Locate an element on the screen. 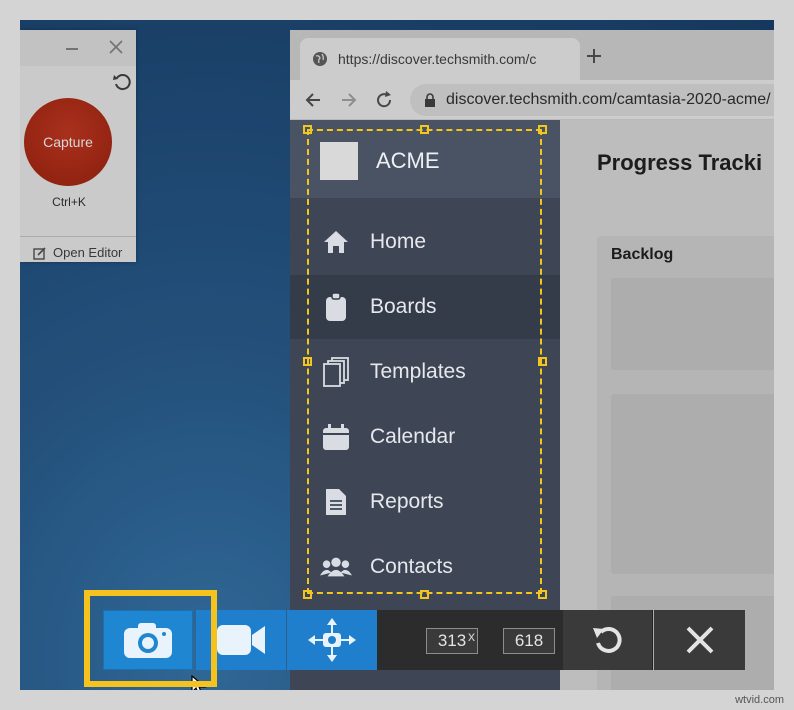  tab-strip: https://discover.techsmith.com/c is located at coordinates (532, 55).